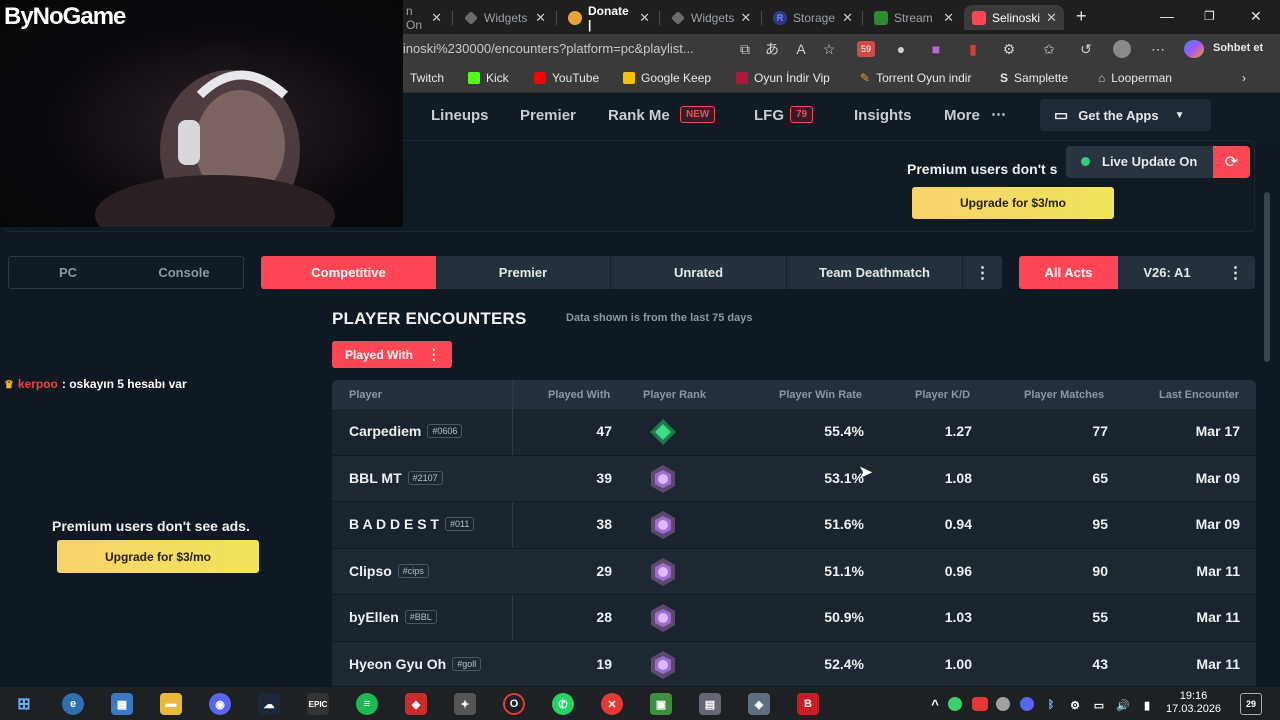  Describe the element at coordinates (794, 525) in the screenshot. I see `table-row: B A D D E S T #011 38 51.6% 0.94 95 Mar 09` at that location.